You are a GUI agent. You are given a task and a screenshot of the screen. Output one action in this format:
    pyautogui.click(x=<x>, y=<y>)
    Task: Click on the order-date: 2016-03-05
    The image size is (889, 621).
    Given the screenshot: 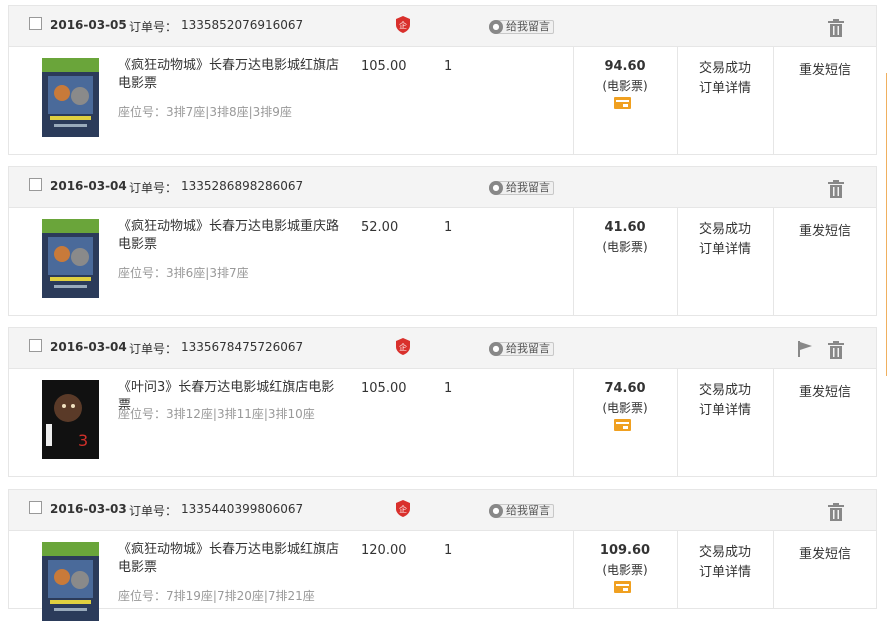 What is the action you would take?
    pyautogui.click(x=88, y=25)
    